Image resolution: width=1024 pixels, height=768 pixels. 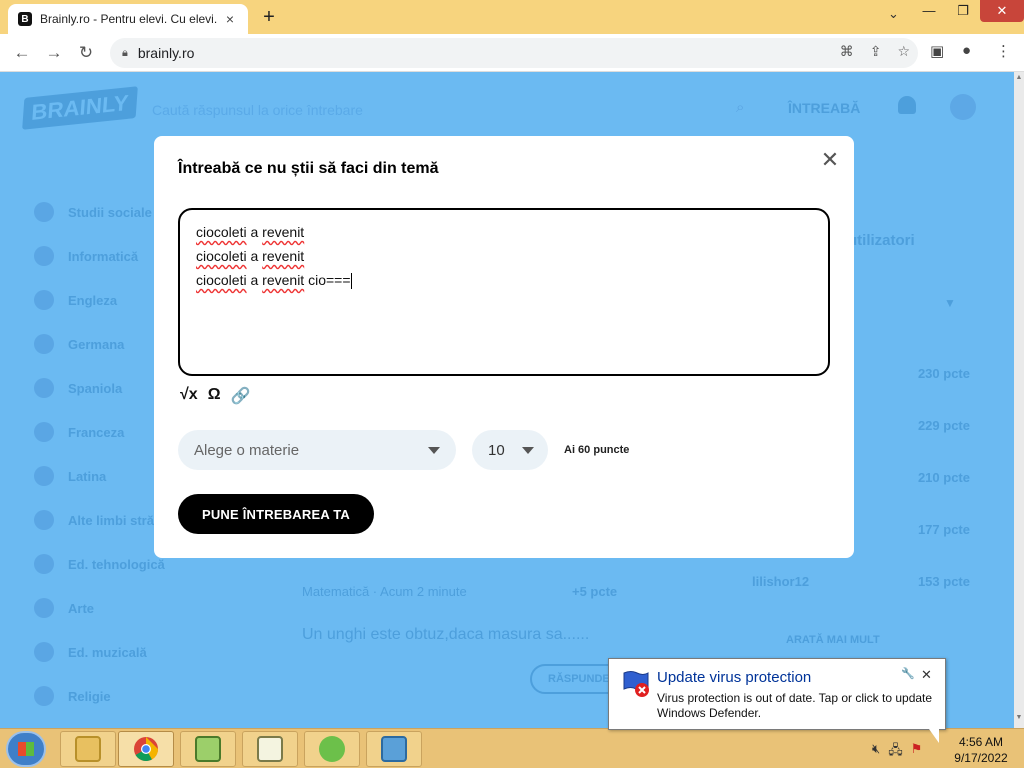 I want to click on attachment-icon: 🔗, so click(x=241, y=396).